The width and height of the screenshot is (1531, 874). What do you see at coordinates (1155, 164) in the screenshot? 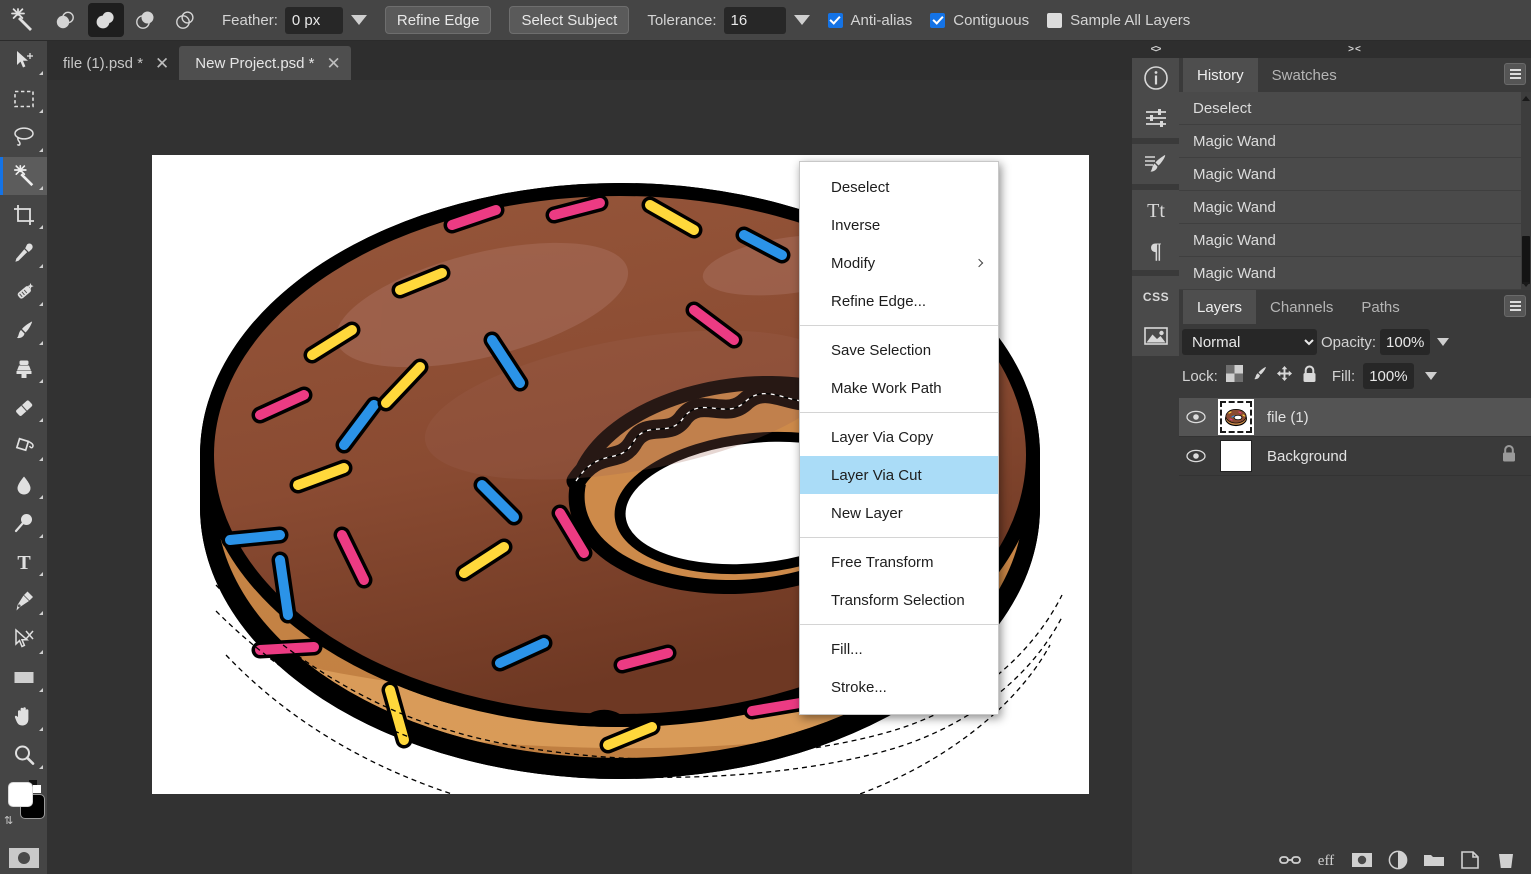
I see `brush-settings-panel-icon` at bounding box center [1155, 164].